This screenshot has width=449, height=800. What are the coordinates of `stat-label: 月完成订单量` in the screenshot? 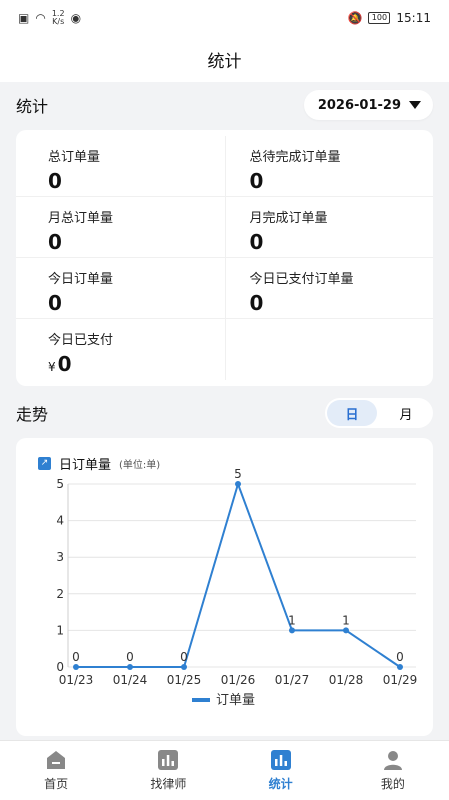 It's located at (288, 218).